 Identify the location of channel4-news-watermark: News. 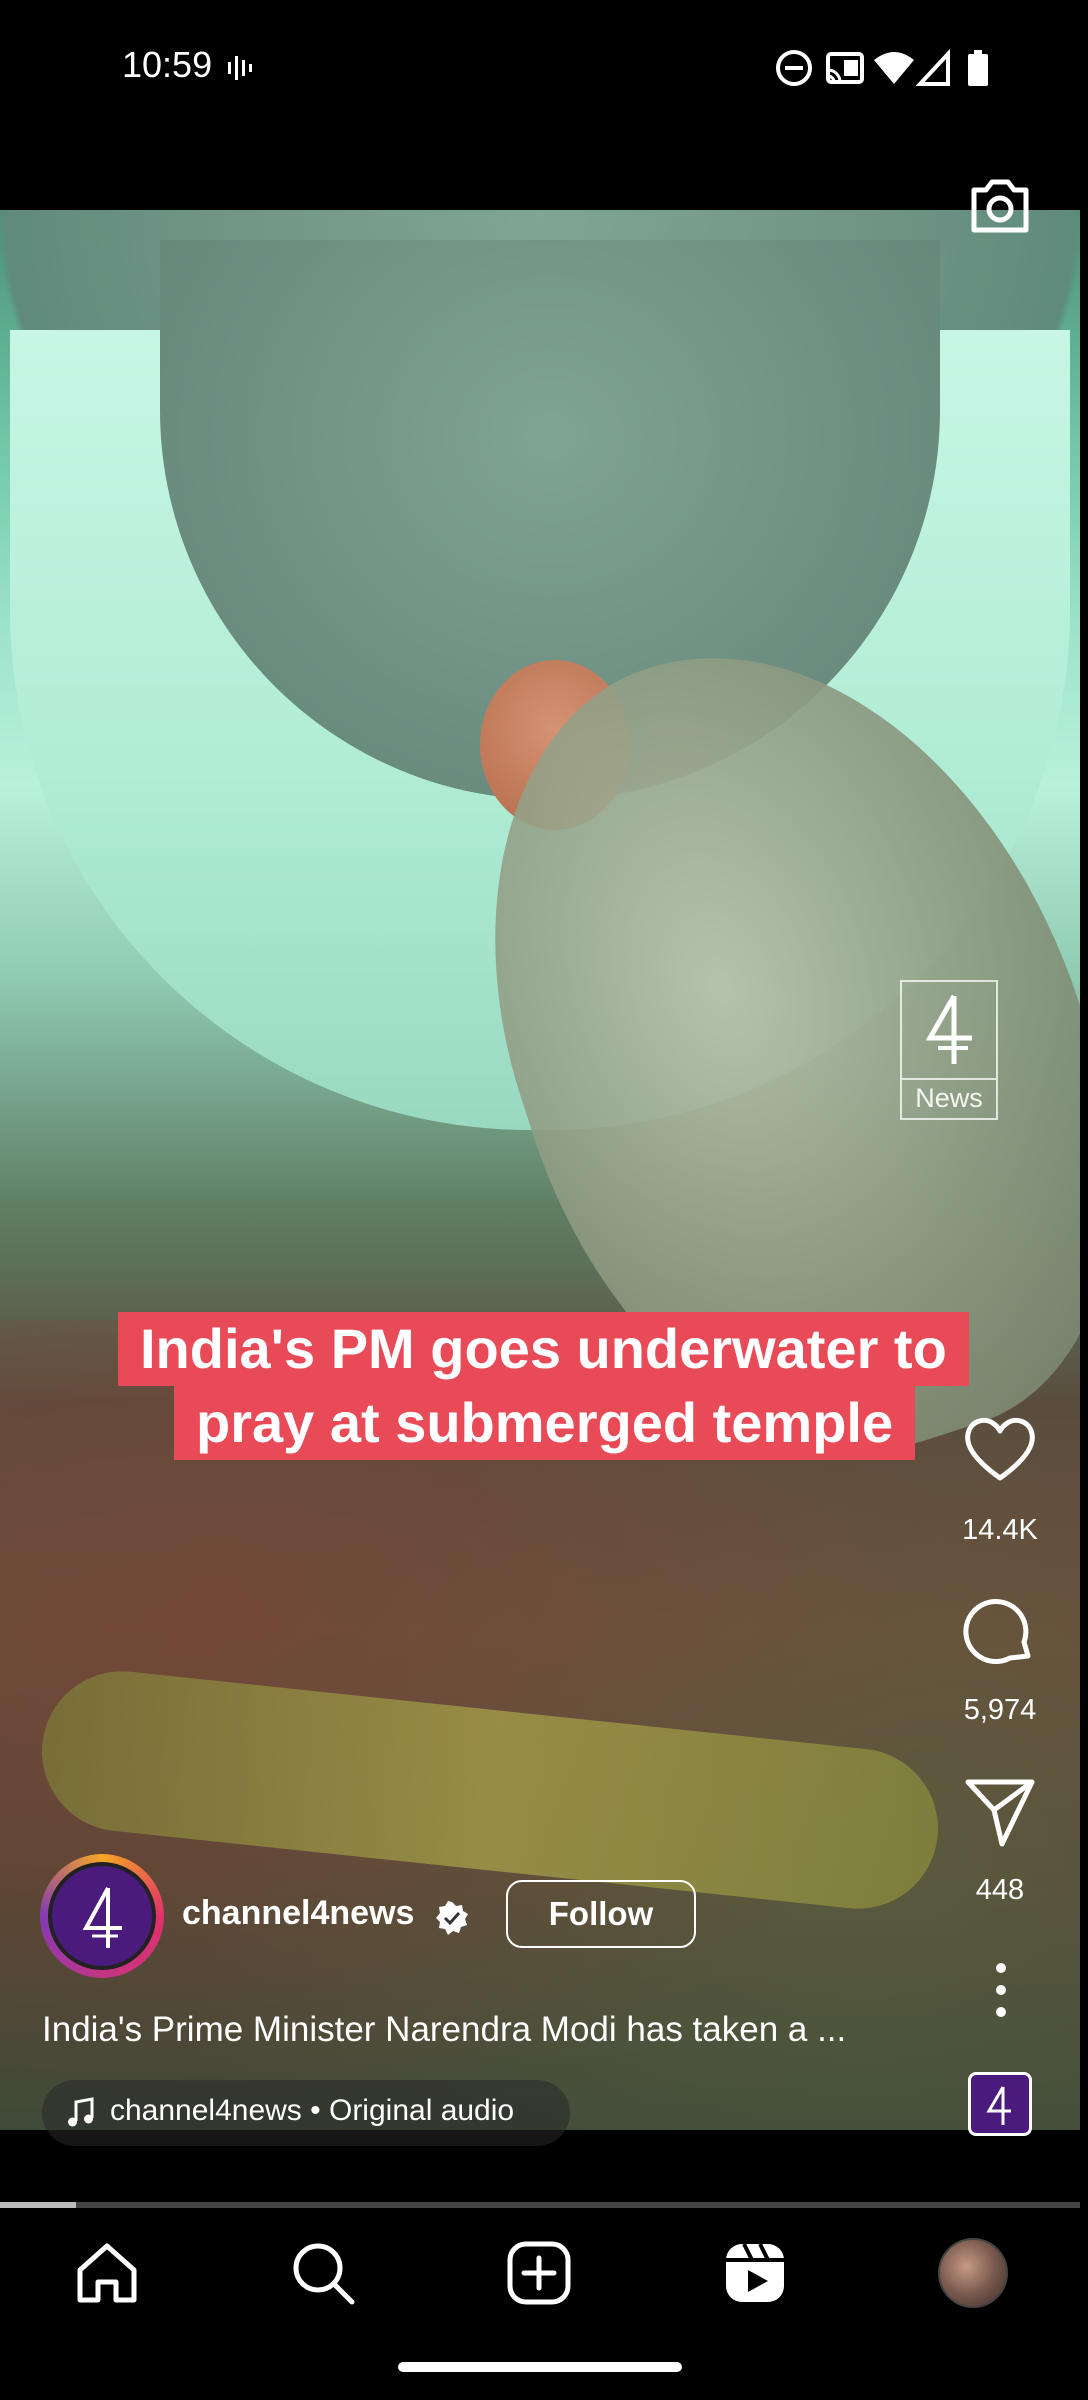
(949, 1050).